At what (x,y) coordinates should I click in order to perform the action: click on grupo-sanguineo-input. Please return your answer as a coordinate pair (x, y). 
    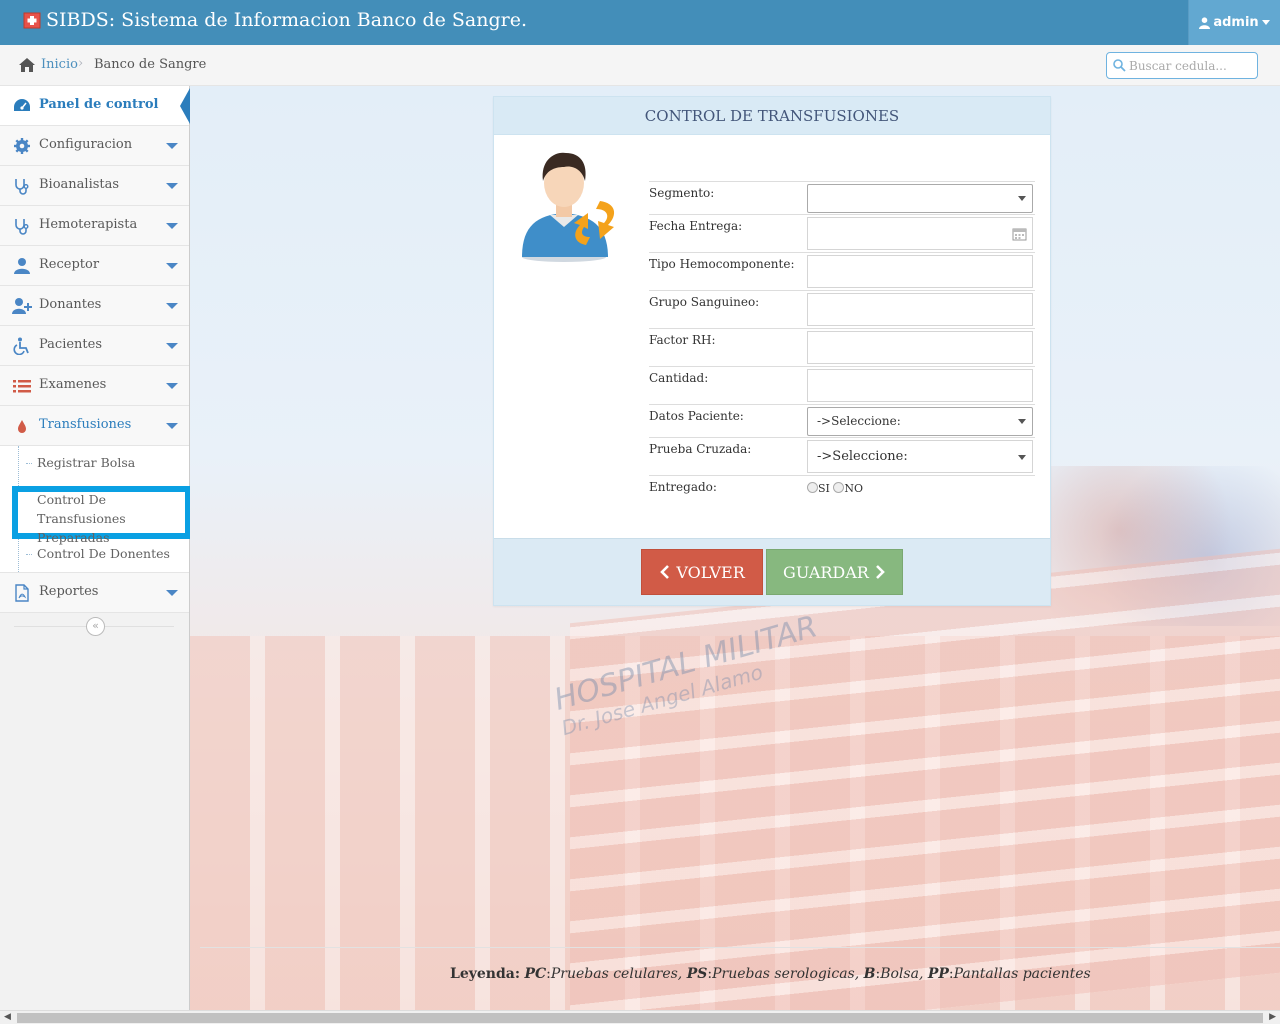
    Looking at the image, I should click on (920, 309).